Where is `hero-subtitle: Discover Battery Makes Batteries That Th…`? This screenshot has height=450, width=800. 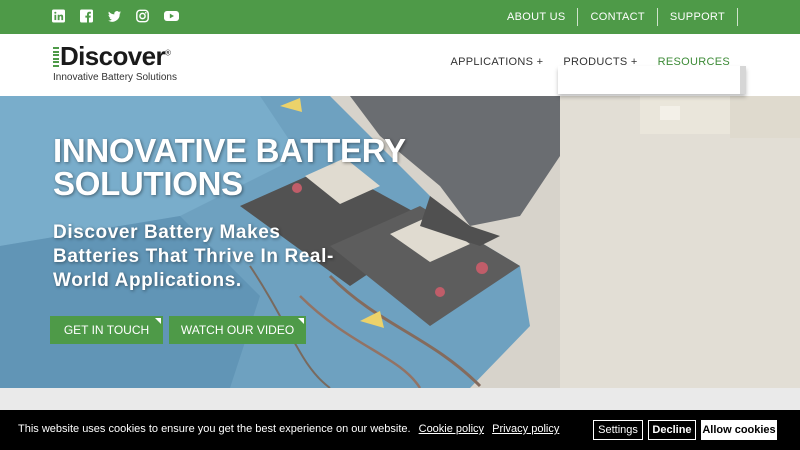
hero-subtitle: Discover Battery Makes Batteries That Th… is located at coordinates (193, 256).